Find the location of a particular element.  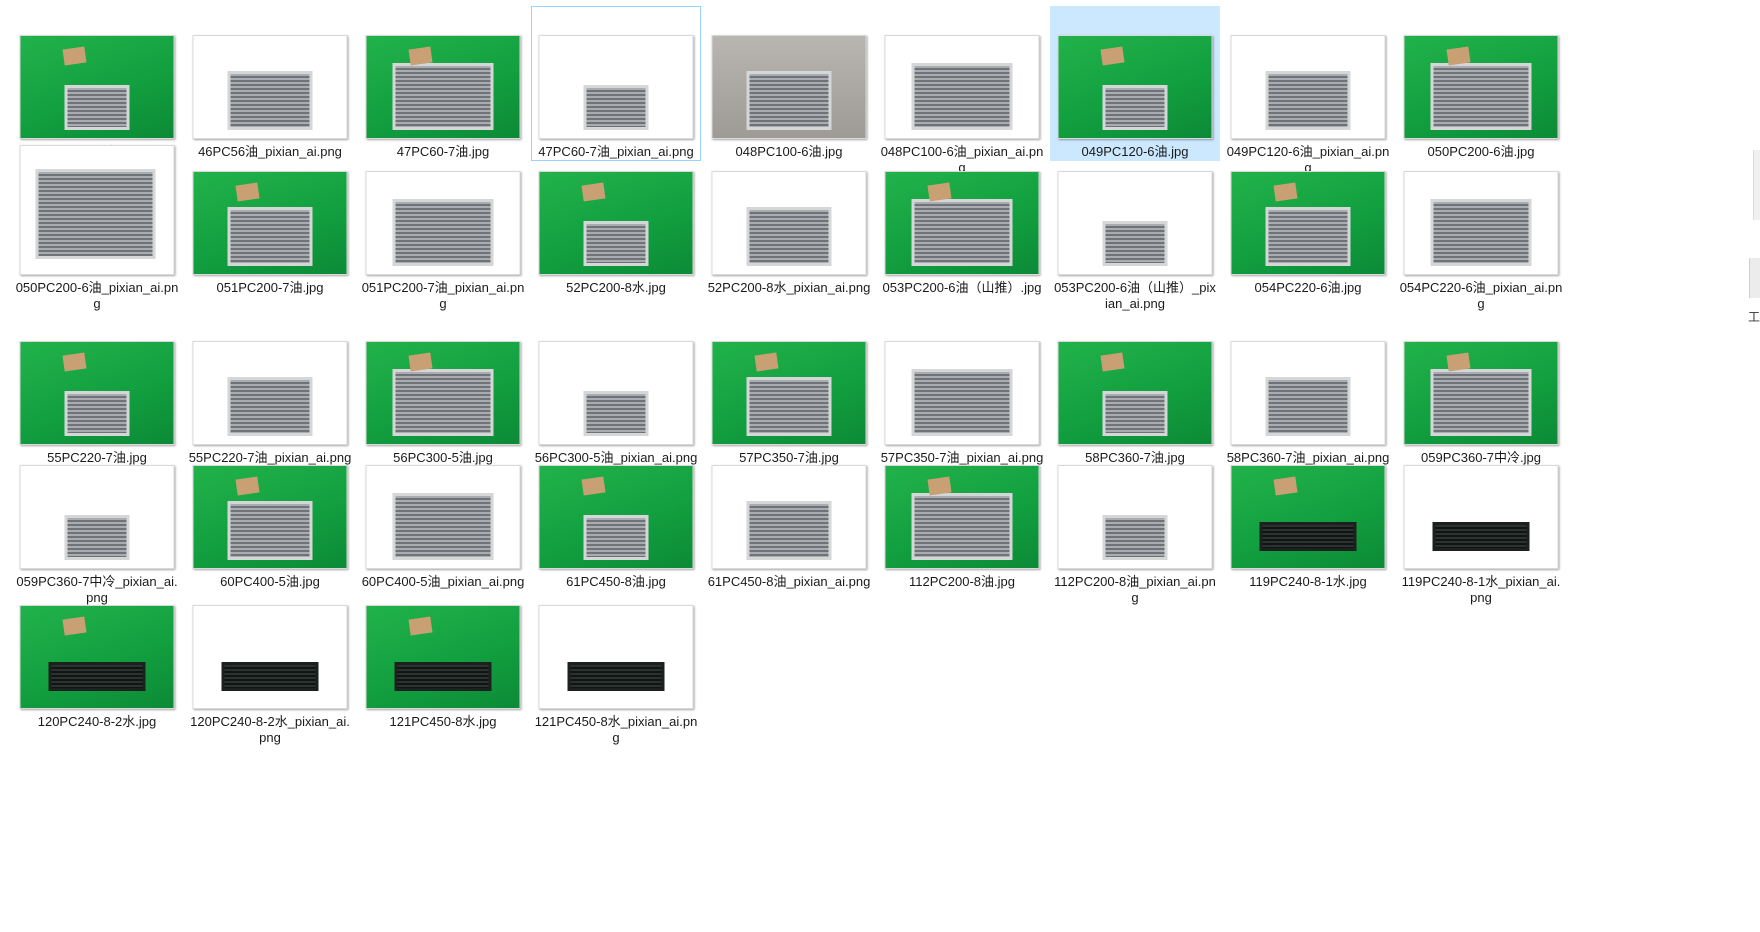

file-item: 47PC60-7油_pixian_ai.png is located at coordinates (616, 83).